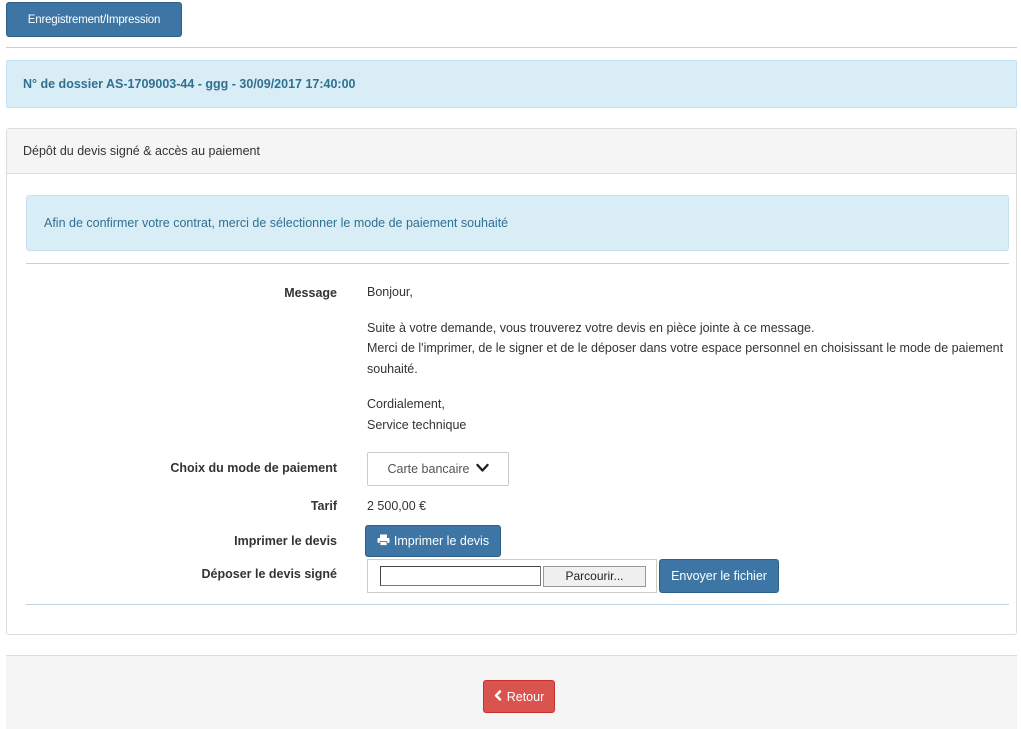 This screenshot has width=1021, height=729. What do you see at coordinates (517, 263) in the screenshot?
I see `form-divider-top` at bounding box center [517, 263].